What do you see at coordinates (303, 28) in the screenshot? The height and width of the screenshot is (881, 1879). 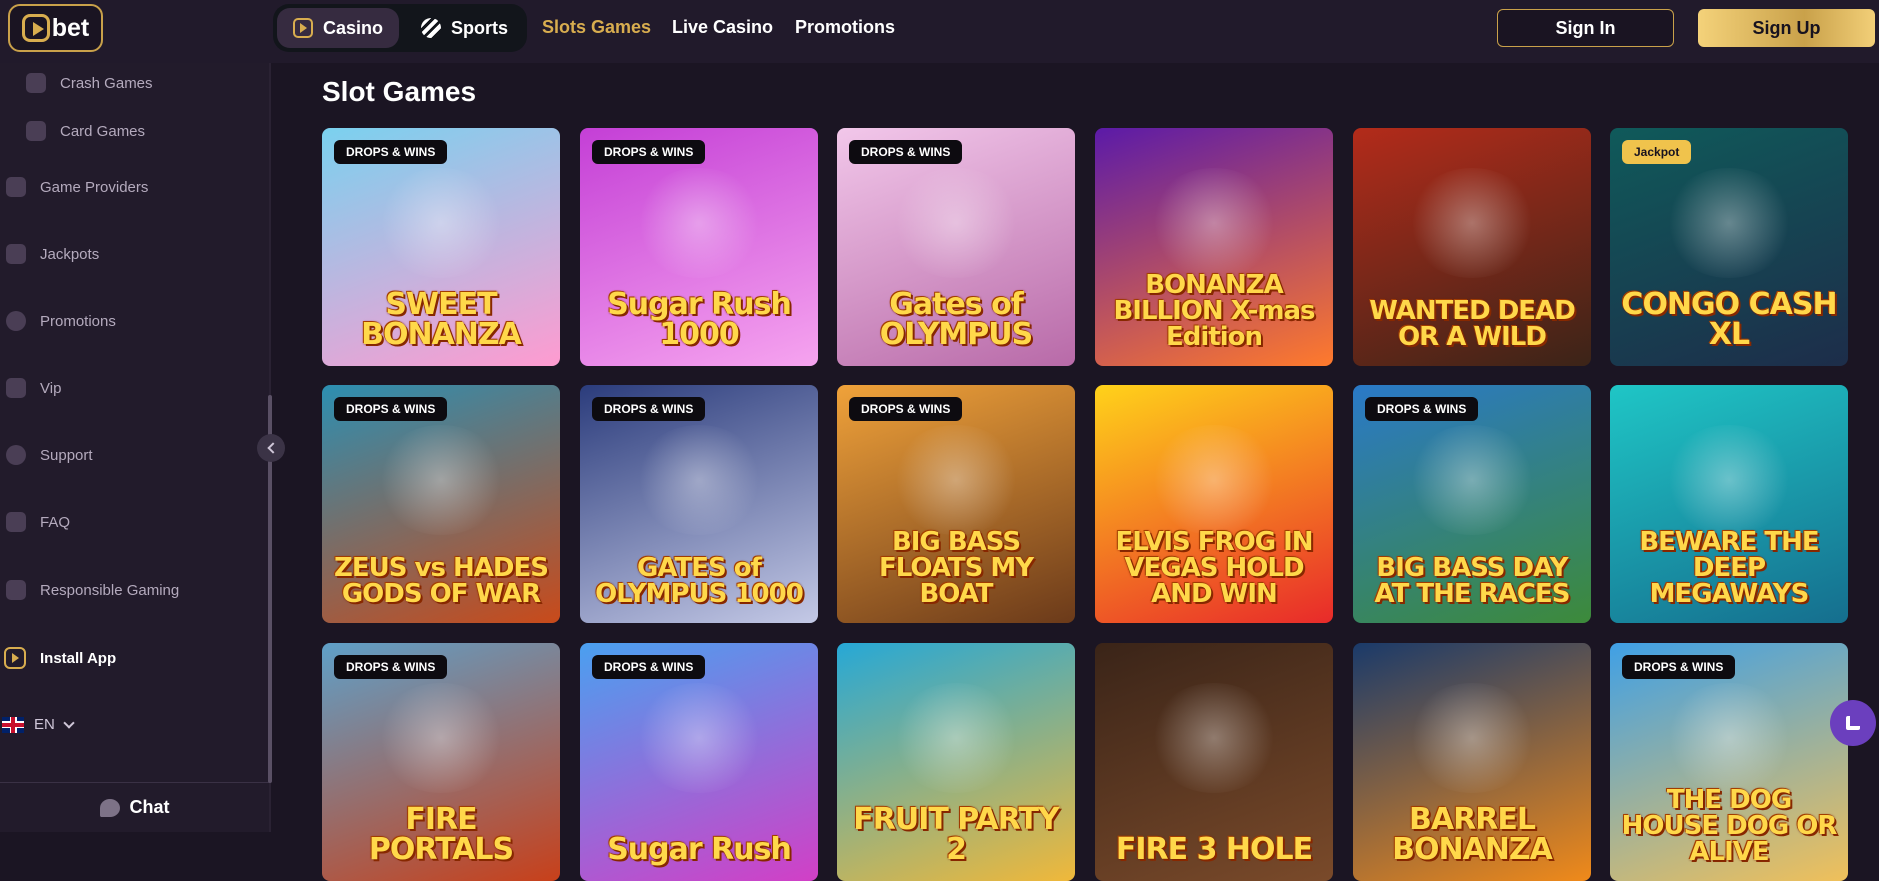 I see `casino-icon` at bounding box center [303, 28].